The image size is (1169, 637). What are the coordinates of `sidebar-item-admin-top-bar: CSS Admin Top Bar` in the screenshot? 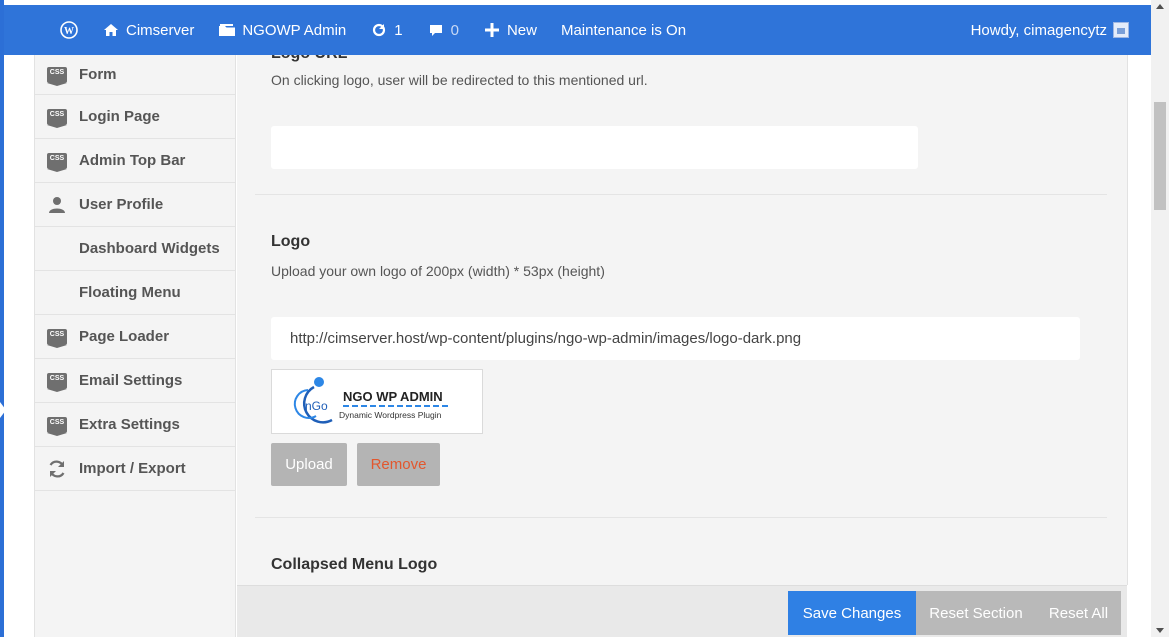 It's located at (135, 161).